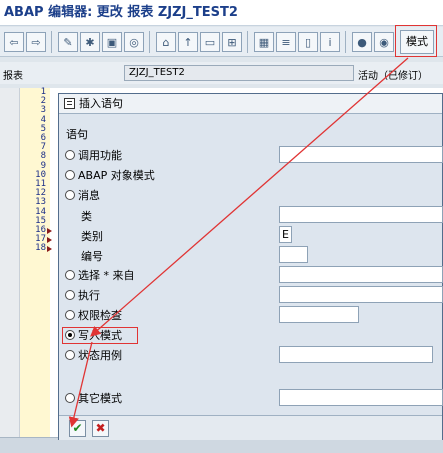 The height and width of the screenshot is (453, 443). What do you see at coordinates (250, 427) in the screenshot?
I see `dialog-footer: ✔ ✖` at bounding box center [250, 427].